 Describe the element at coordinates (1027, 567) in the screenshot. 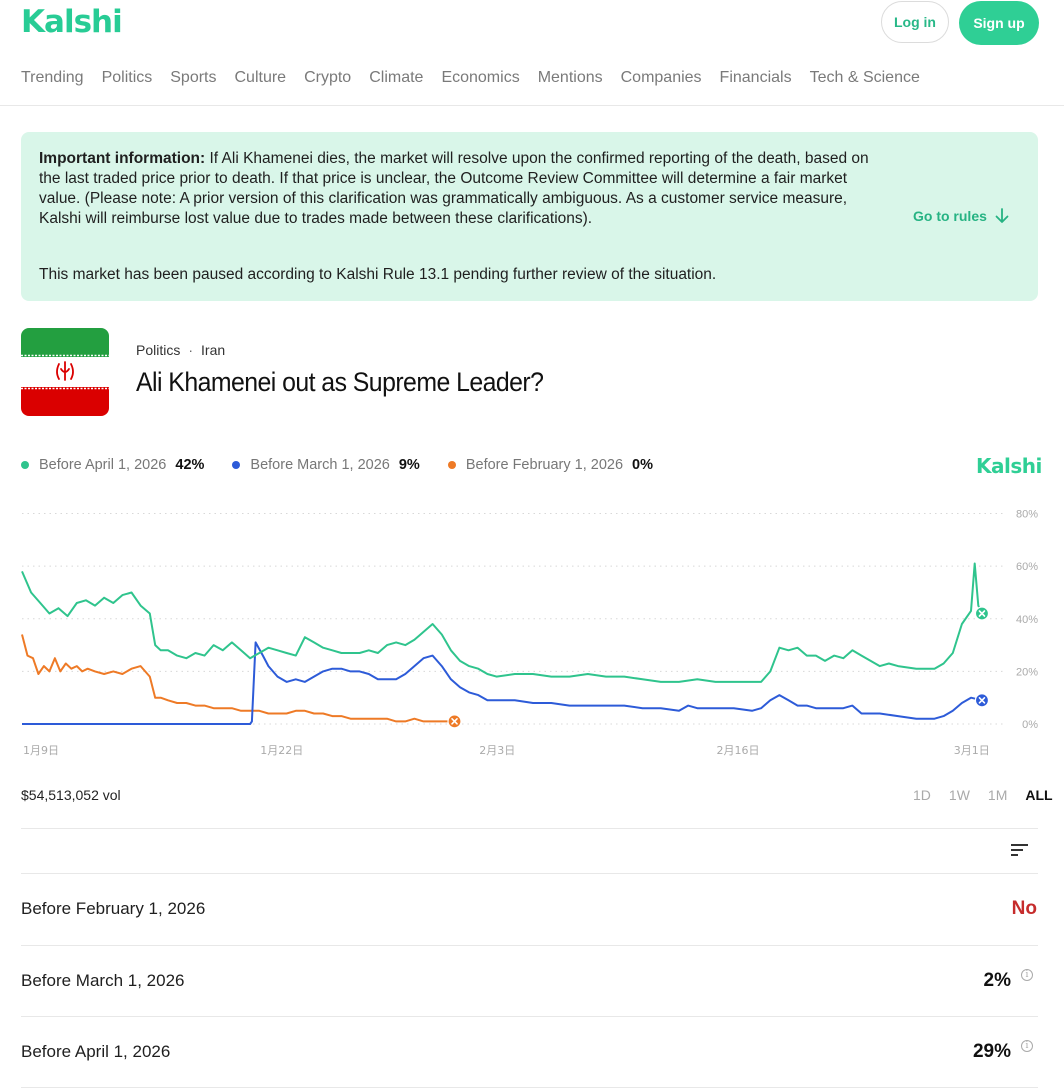

I see `y-tick-label: 60%` at that location.